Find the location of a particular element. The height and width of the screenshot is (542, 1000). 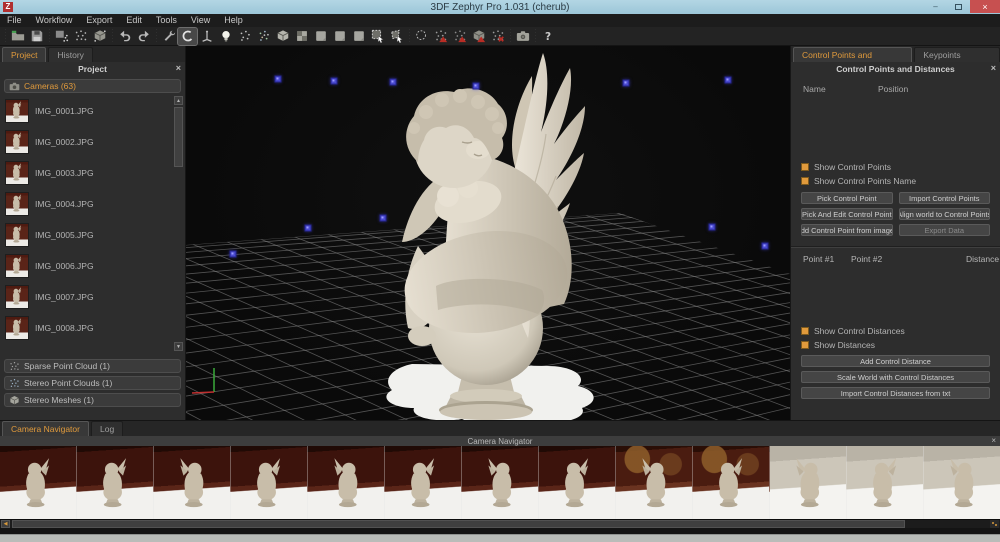

dense-cloud-view-icon is located at coordinates (263, 36).